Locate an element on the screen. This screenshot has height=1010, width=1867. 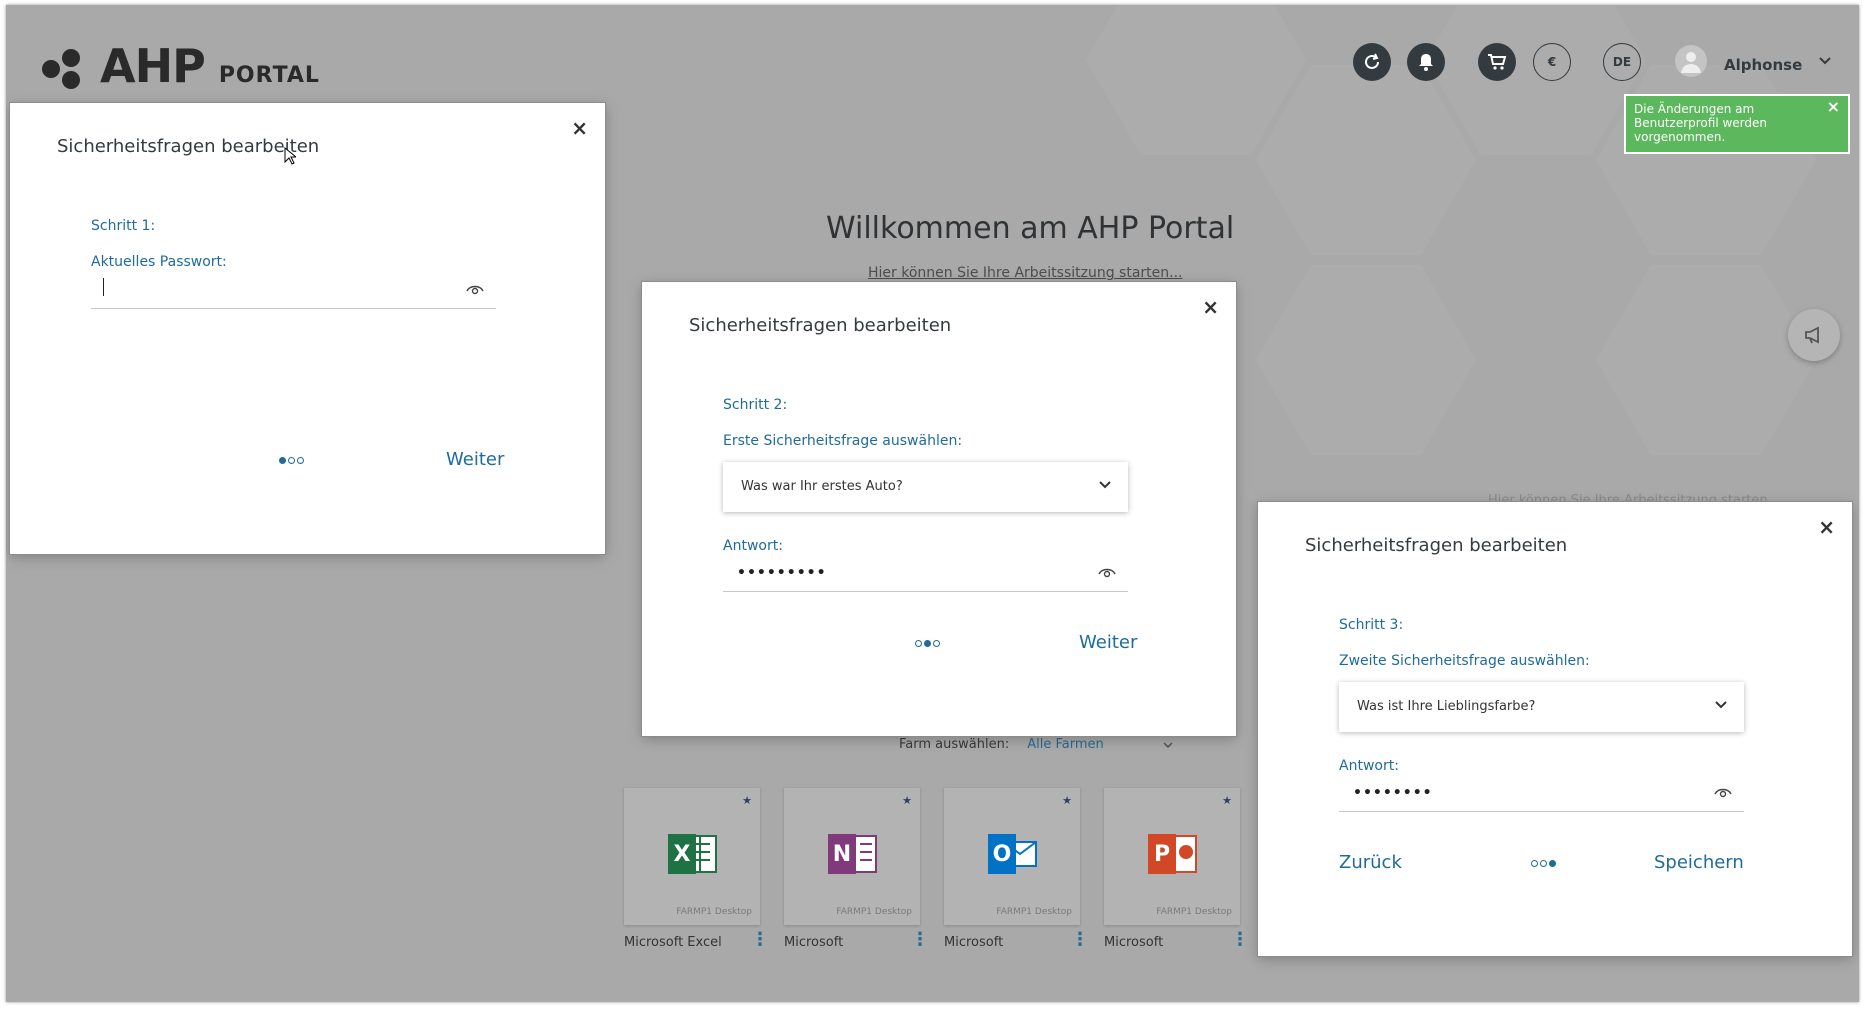
logo-dots-icon is located at coordinates (64, 69).